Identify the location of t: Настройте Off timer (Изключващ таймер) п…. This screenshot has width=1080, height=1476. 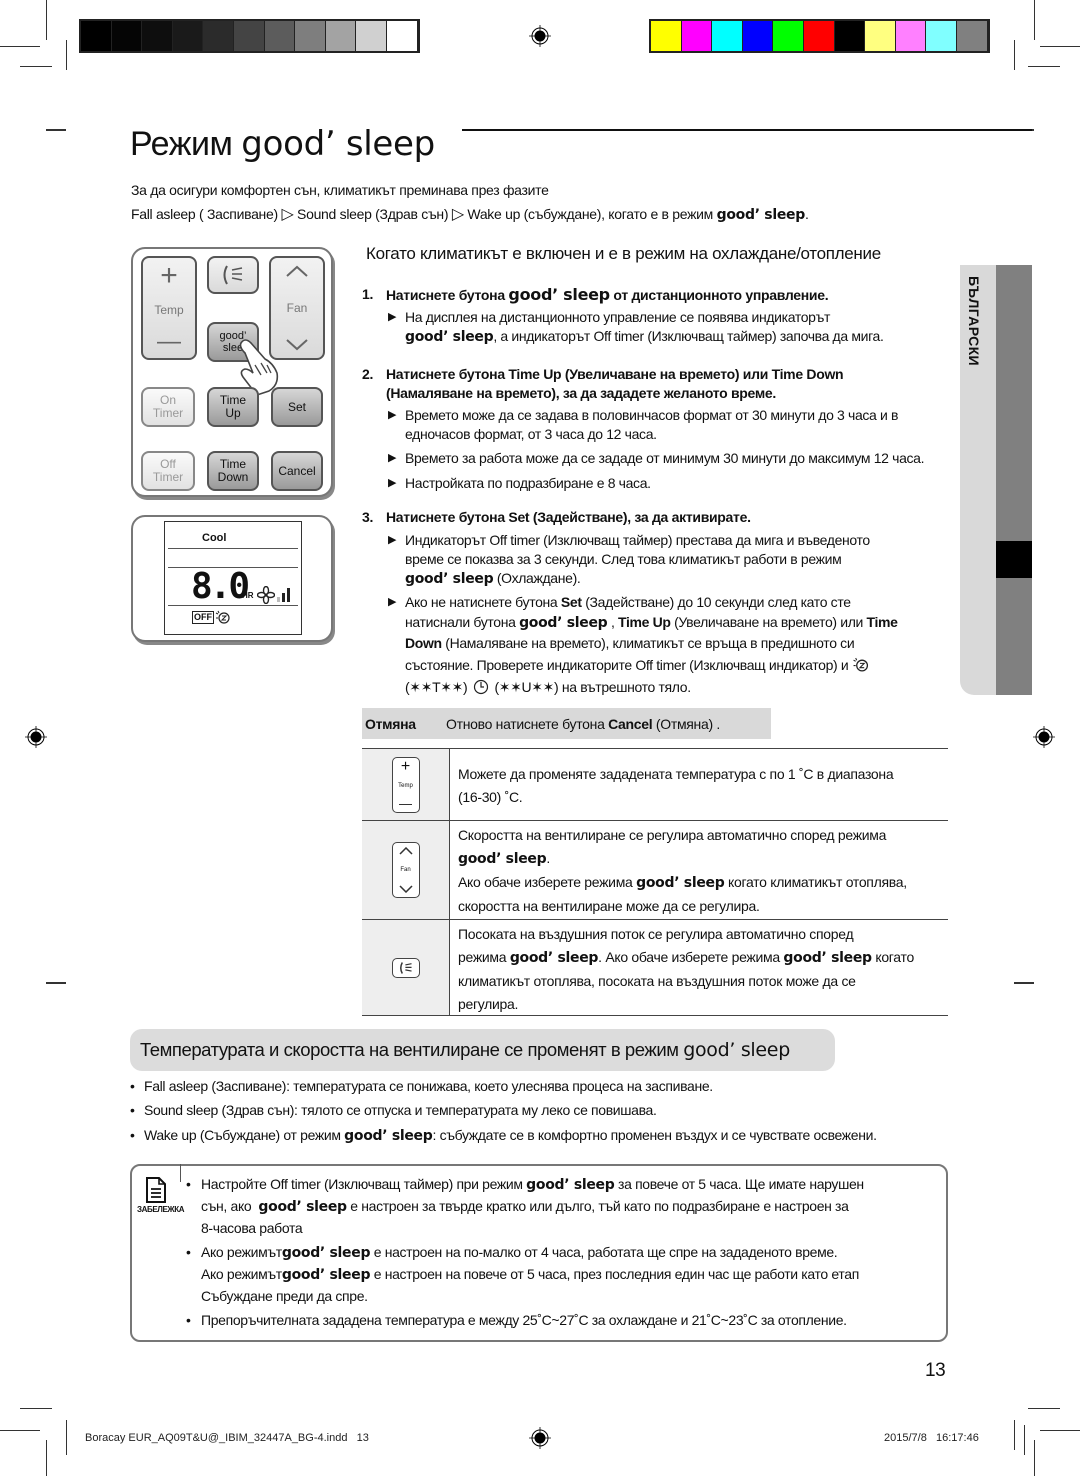
(362, 1184).